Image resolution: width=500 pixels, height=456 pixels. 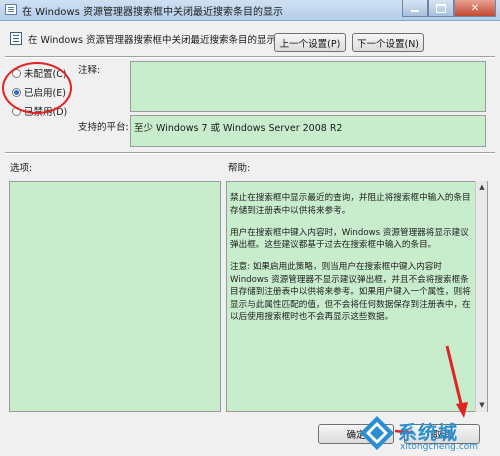 I want to click on arrow-shaft, so click(x=454, y=377).